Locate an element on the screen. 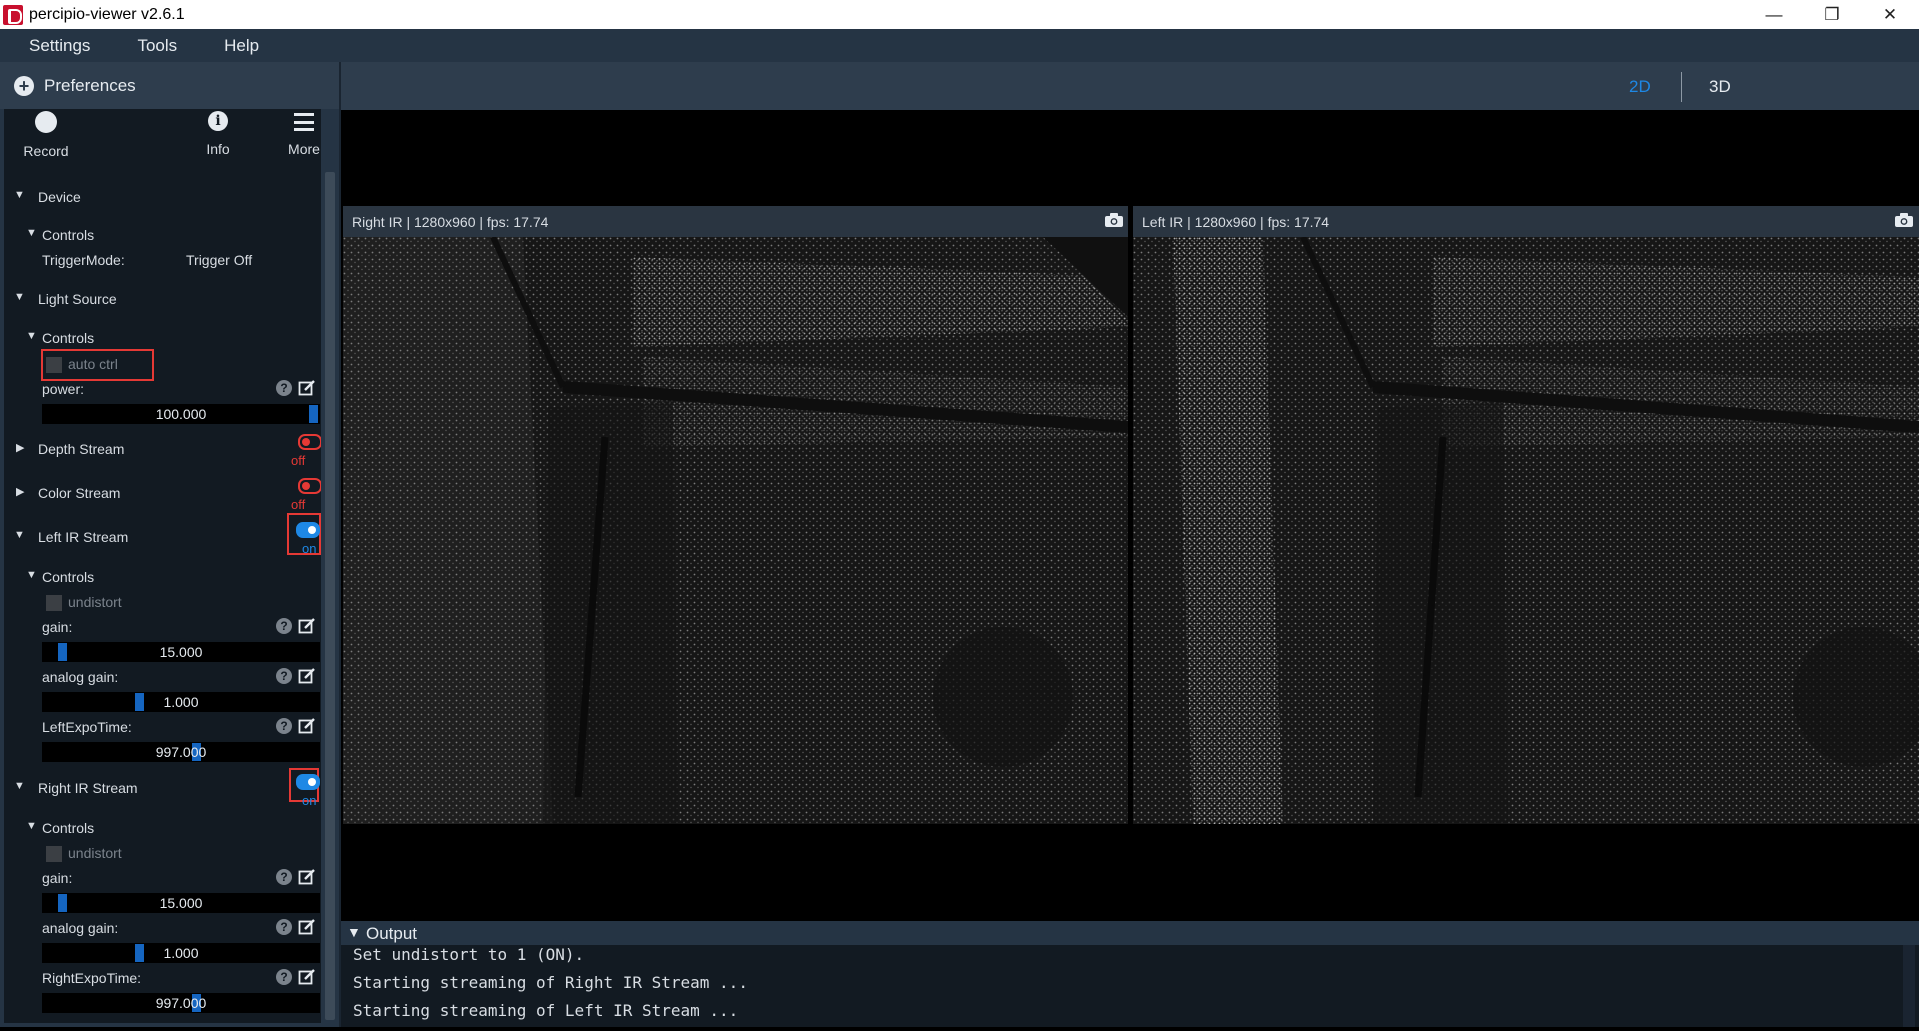  output-scrollbar is located at coordinates (1909, 986).